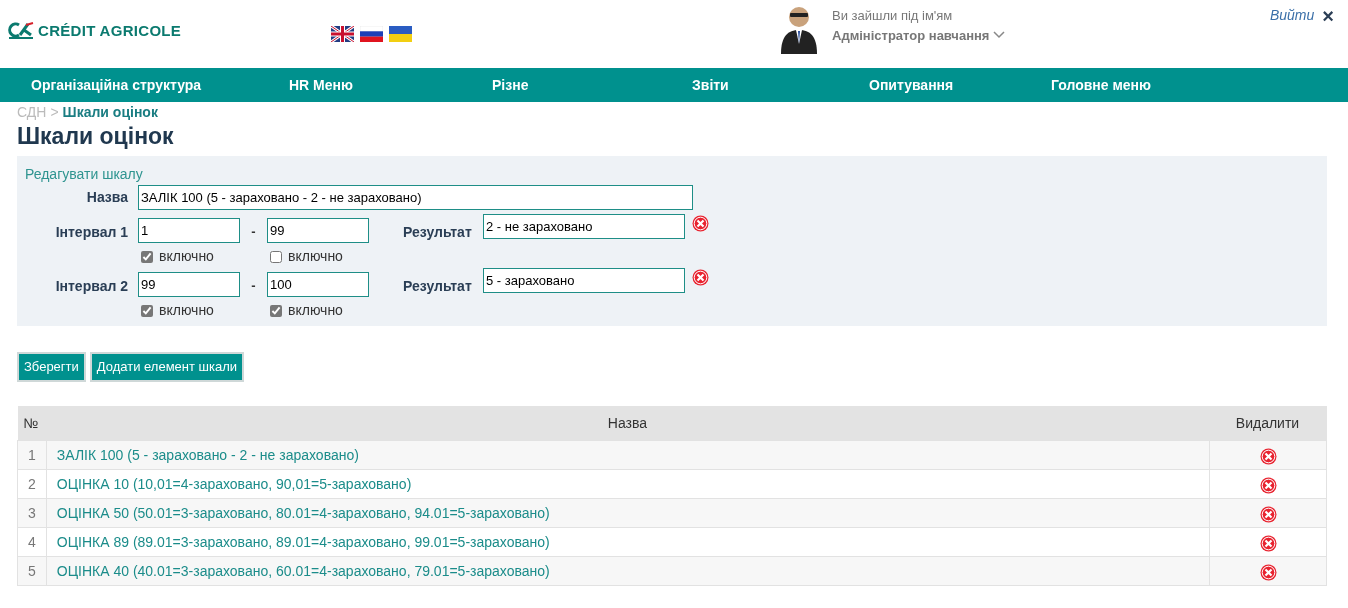 The height and width of the screenshot is (608, 1348). I want to click on column-header: Видалити, so click(1268, 423).